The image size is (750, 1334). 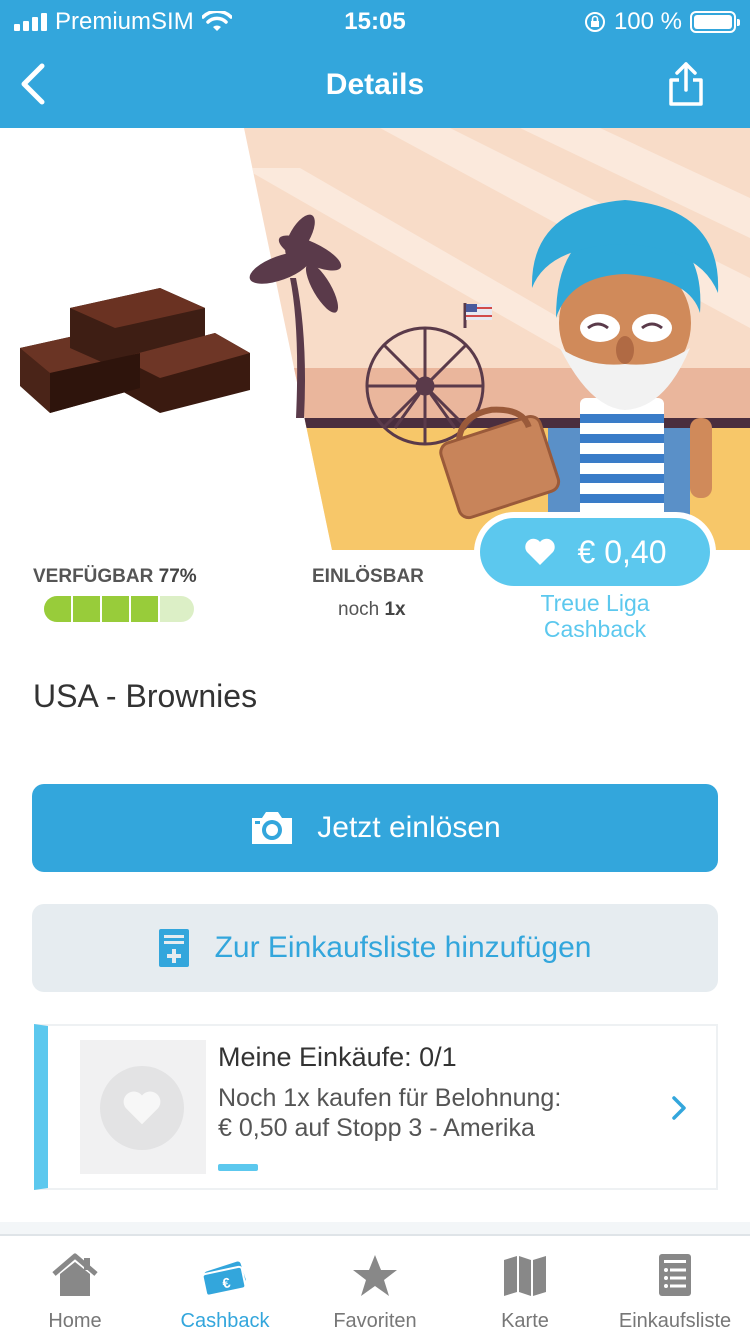 What do you see at coordinates (525, 1321) in the screenshot?
I see `tab-map-label: Karte` at bounding box center [525, 1321].